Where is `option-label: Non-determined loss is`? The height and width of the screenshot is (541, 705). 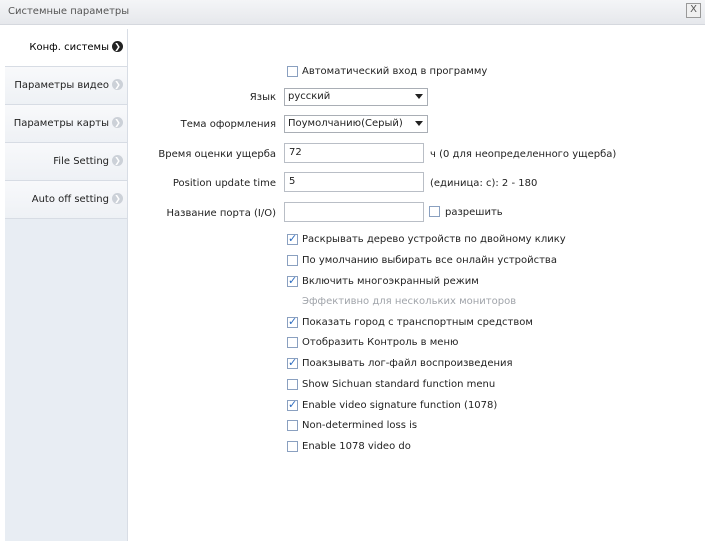 option-label: Non-determined loss is is located at coordinates (360, 425).